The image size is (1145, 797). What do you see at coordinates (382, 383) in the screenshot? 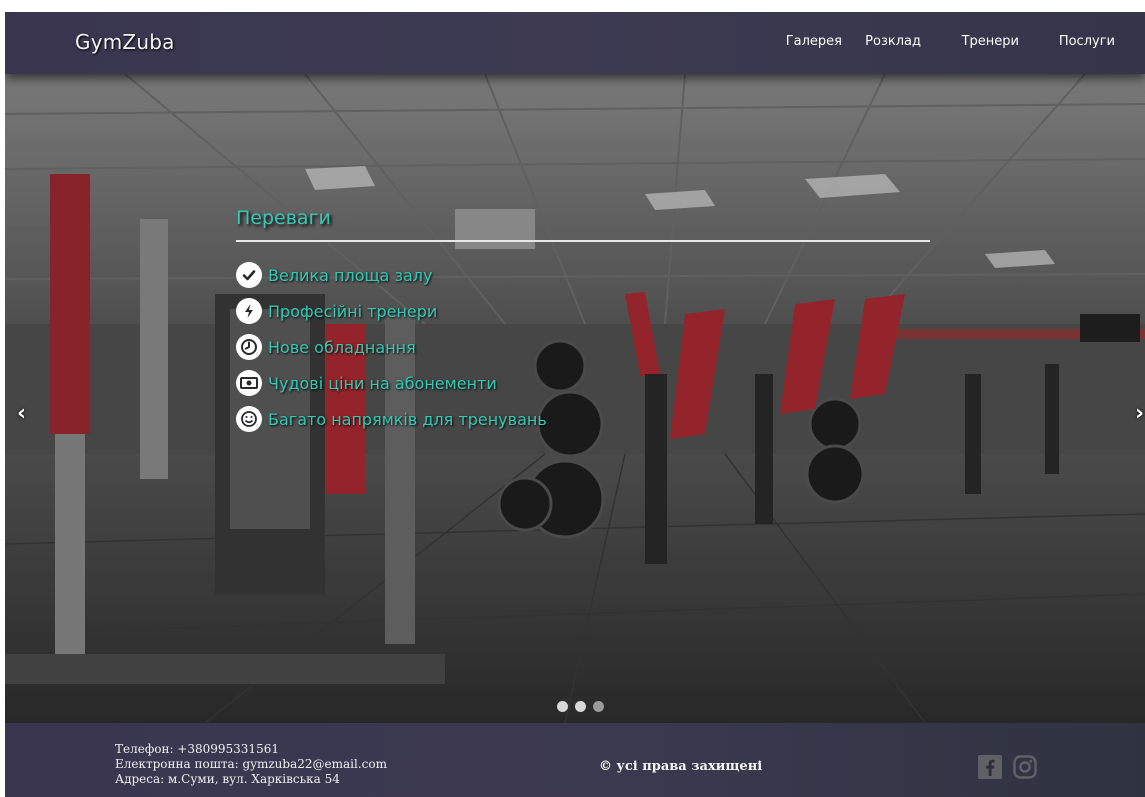
I see `advantage-label: Чудові ціни на абонементи` at bounding box center [382, 383].